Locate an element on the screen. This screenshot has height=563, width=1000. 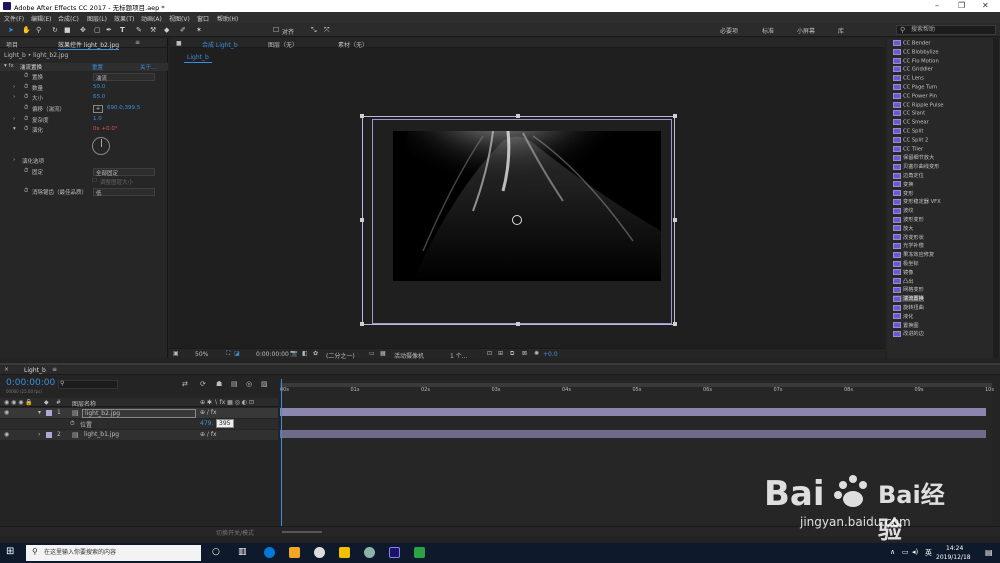
timeline-timecode: 0:00:00:00 is located at coordinates (30, 383).